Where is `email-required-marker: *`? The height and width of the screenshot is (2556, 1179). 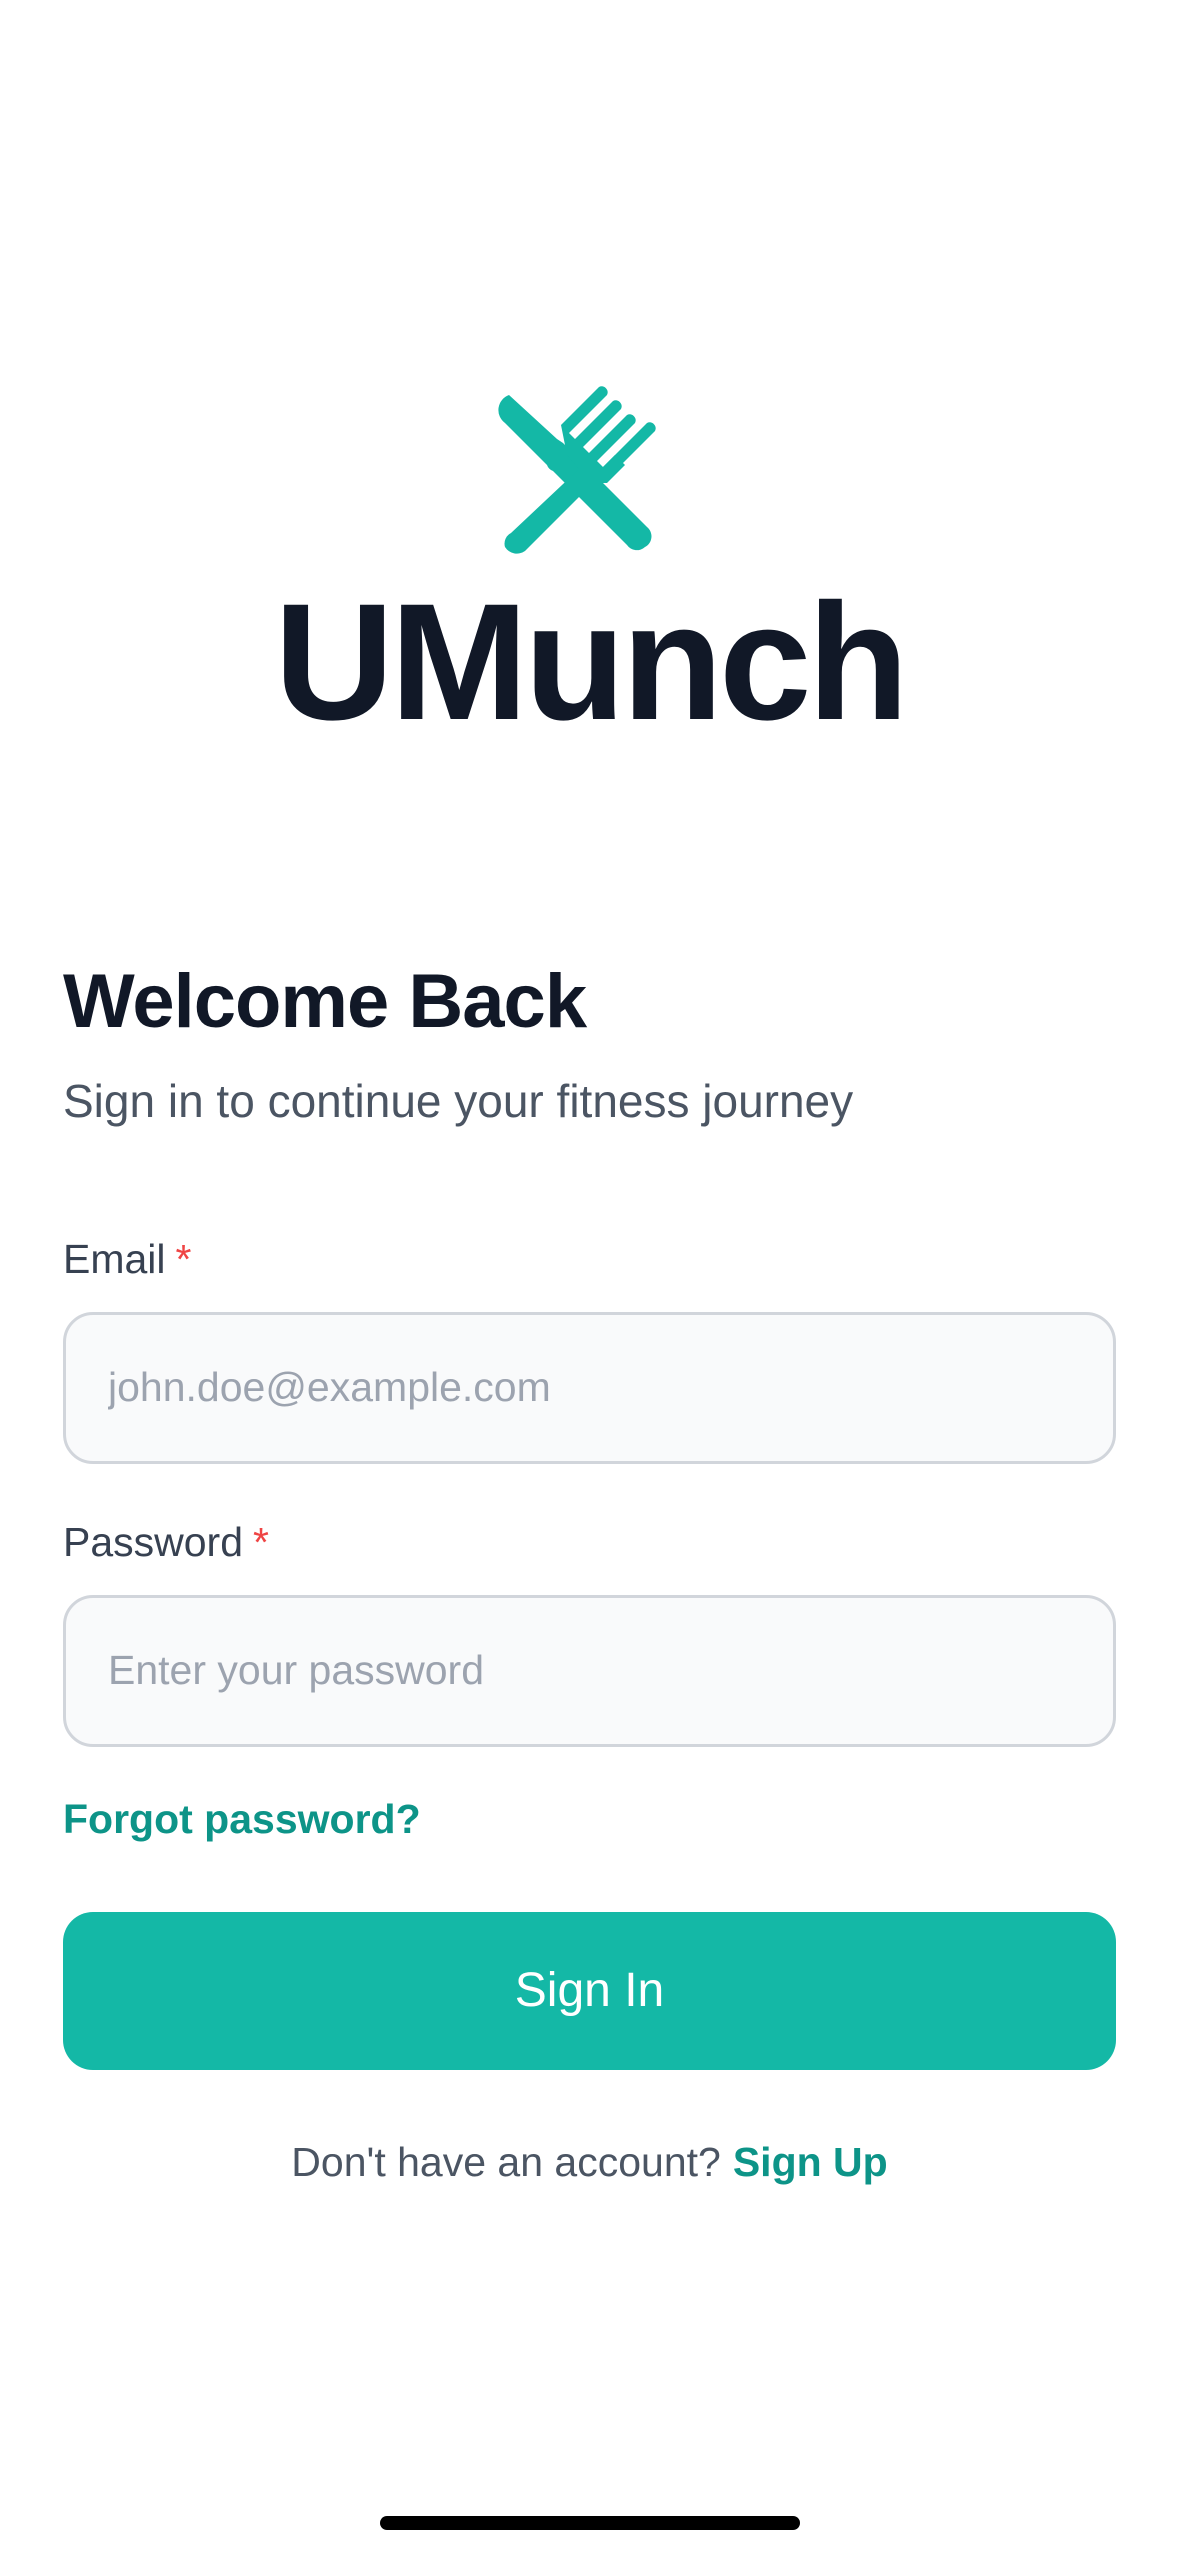 email-required-marker: * is located at coordinates (183, 1258).